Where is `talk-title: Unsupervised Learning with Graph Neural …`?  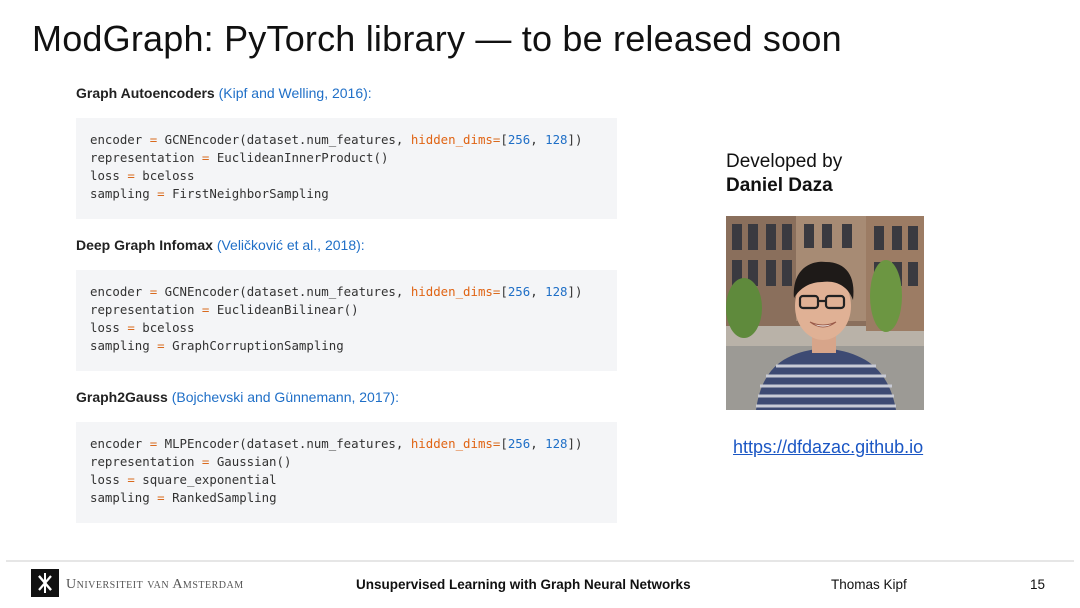 talk-title: Unsupervised Learning with Graph Neural … is located at coordinates (523, 584).